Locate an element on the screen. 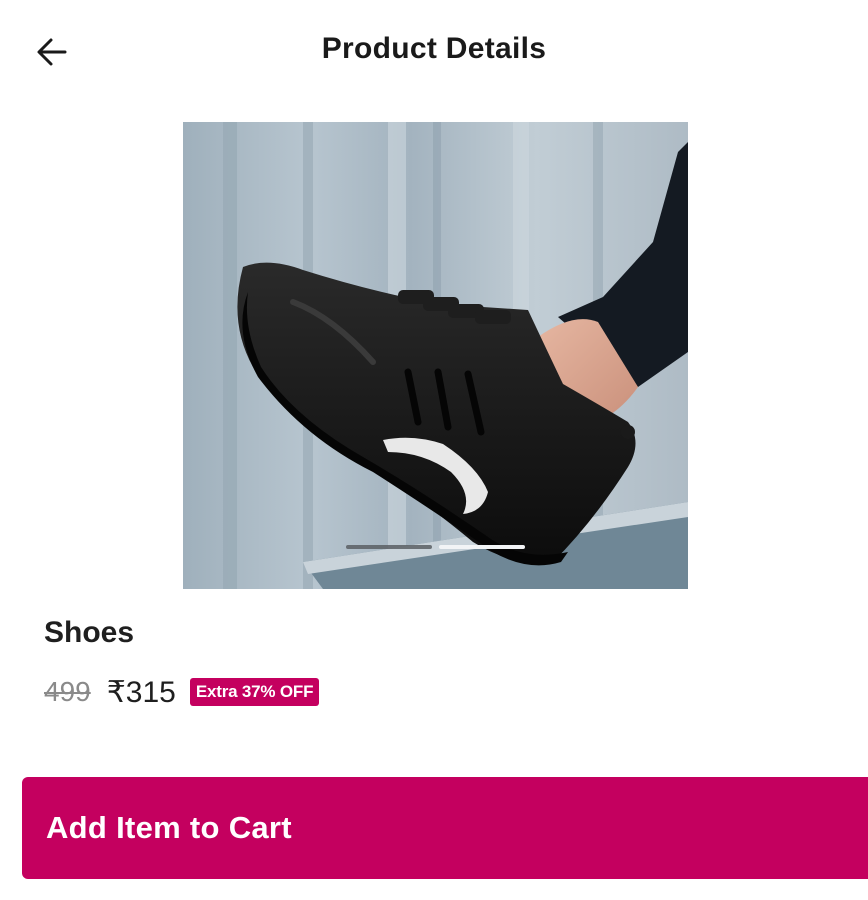 The height and width of the screenshot is (900, 868). discount-badge: Extra 37% OFF is located at coordinates (254, 692).